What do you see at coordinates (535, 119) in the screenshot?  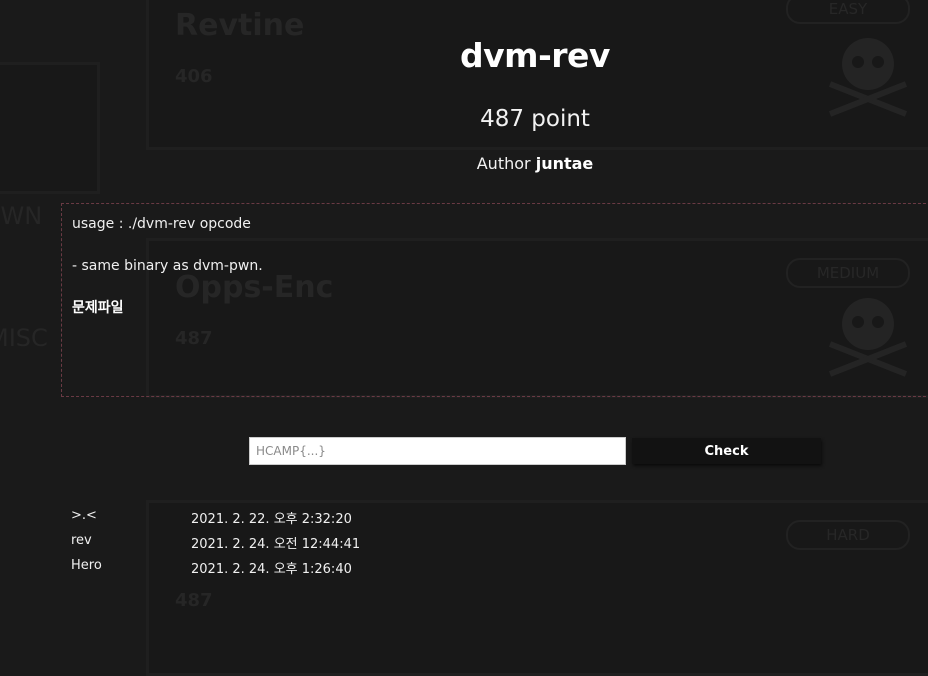 I see `challenge-points: 487 point` at bounding box center [535, 119].